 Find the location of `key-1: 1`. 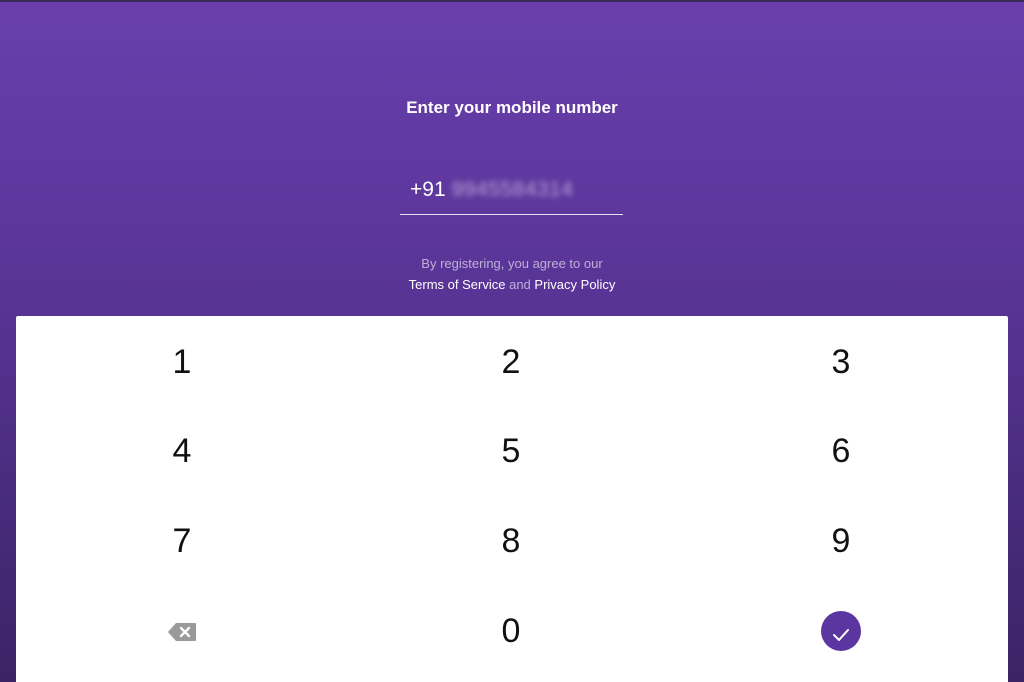

key-1: 1 is located at coordinates (182, 362).